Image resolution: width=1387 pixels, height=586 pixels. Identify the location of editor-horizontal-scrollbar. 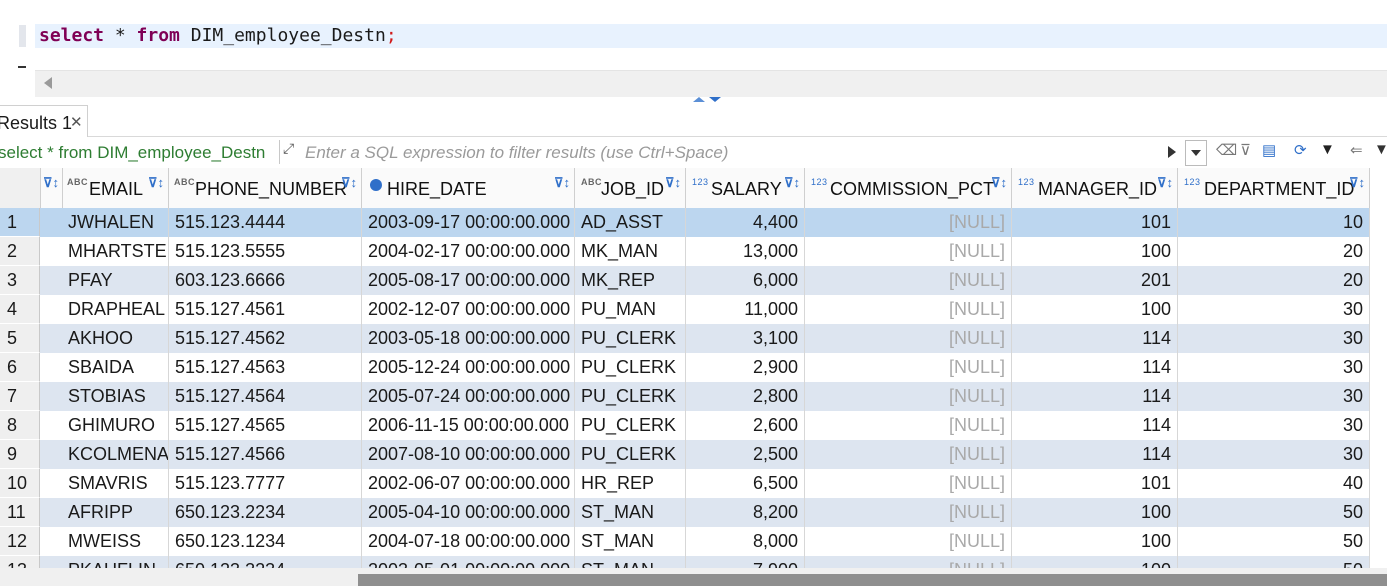
(711, 83).